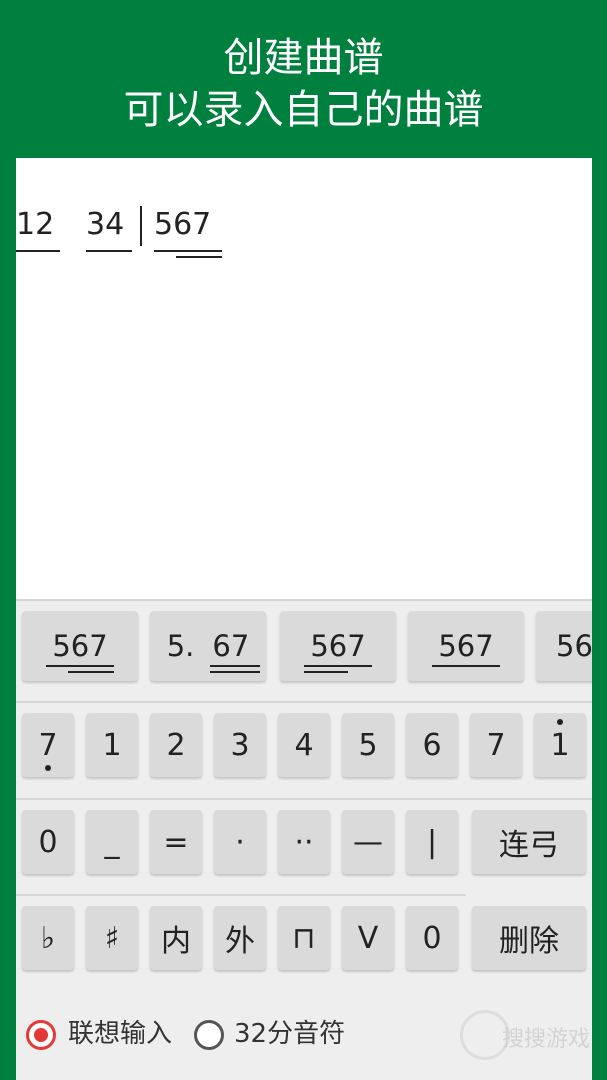 This screenshot has width=607, height=1080. What do you see at coordinates (208, 646) in the screenshot?
I see `rhythm-key-2: 5. 67` at bounding box center [208, 646].